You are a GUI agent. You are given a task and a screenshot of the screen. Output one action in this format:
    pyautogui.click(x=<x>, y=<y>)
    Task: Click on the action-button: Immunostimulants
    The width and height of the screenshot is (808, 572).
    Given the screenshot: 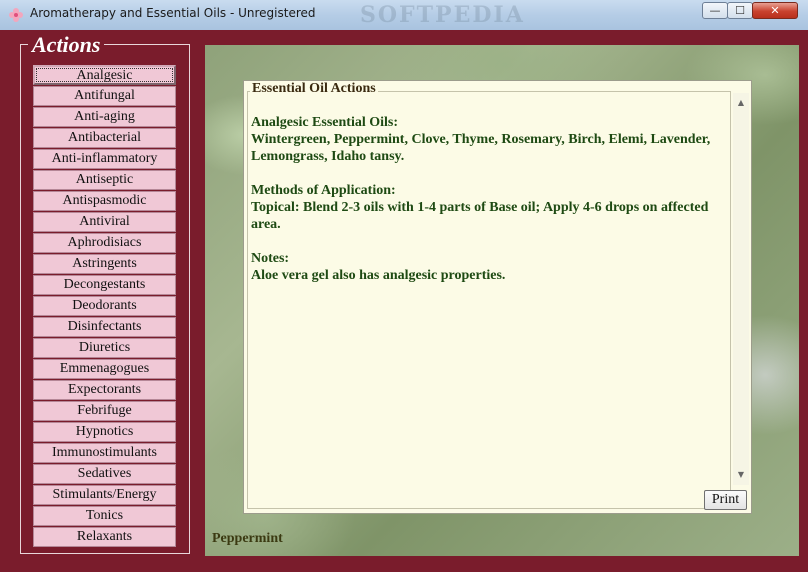 What is the action you would take?
    pyautogui.click(x=104, y=453)
    